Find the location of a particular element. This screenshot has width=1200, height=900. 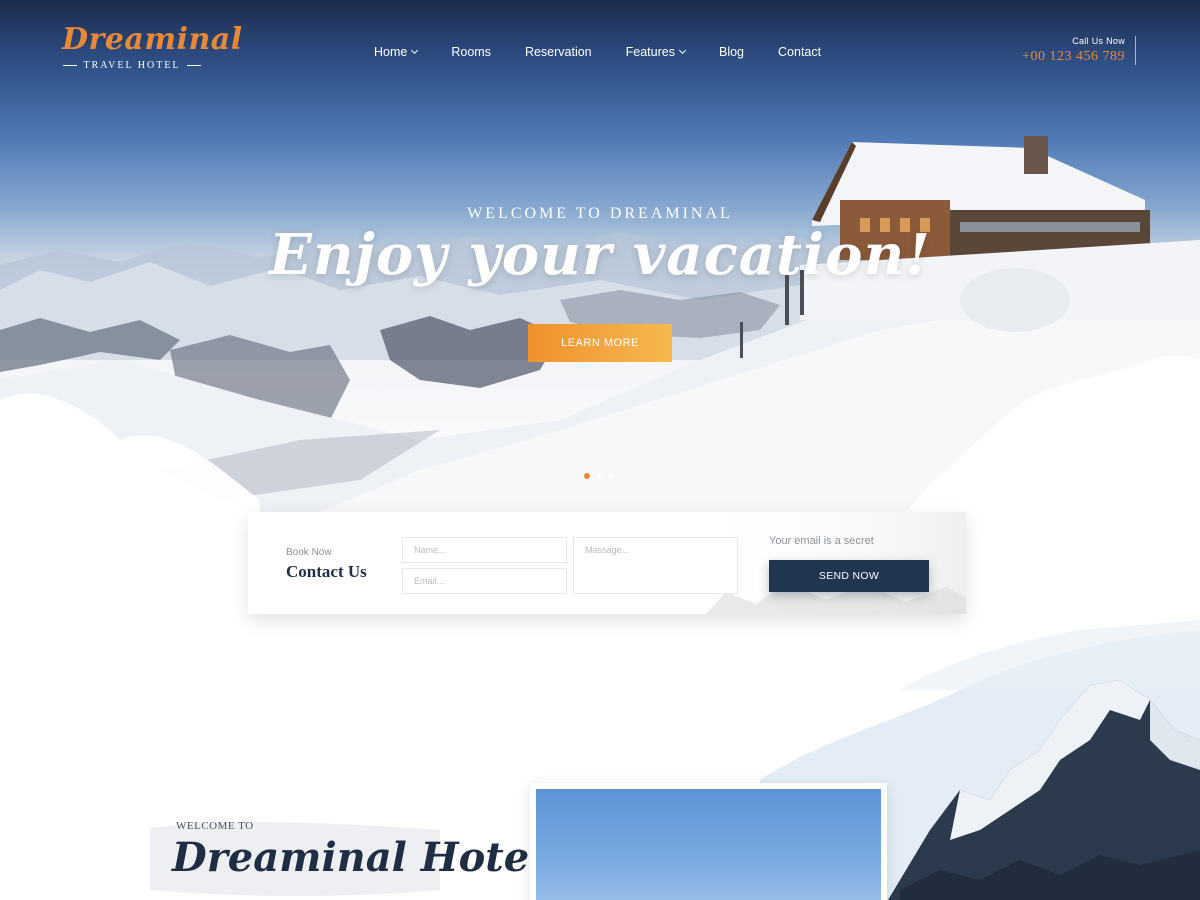

hotel-photo-frame is located at coordinates (708, 841).